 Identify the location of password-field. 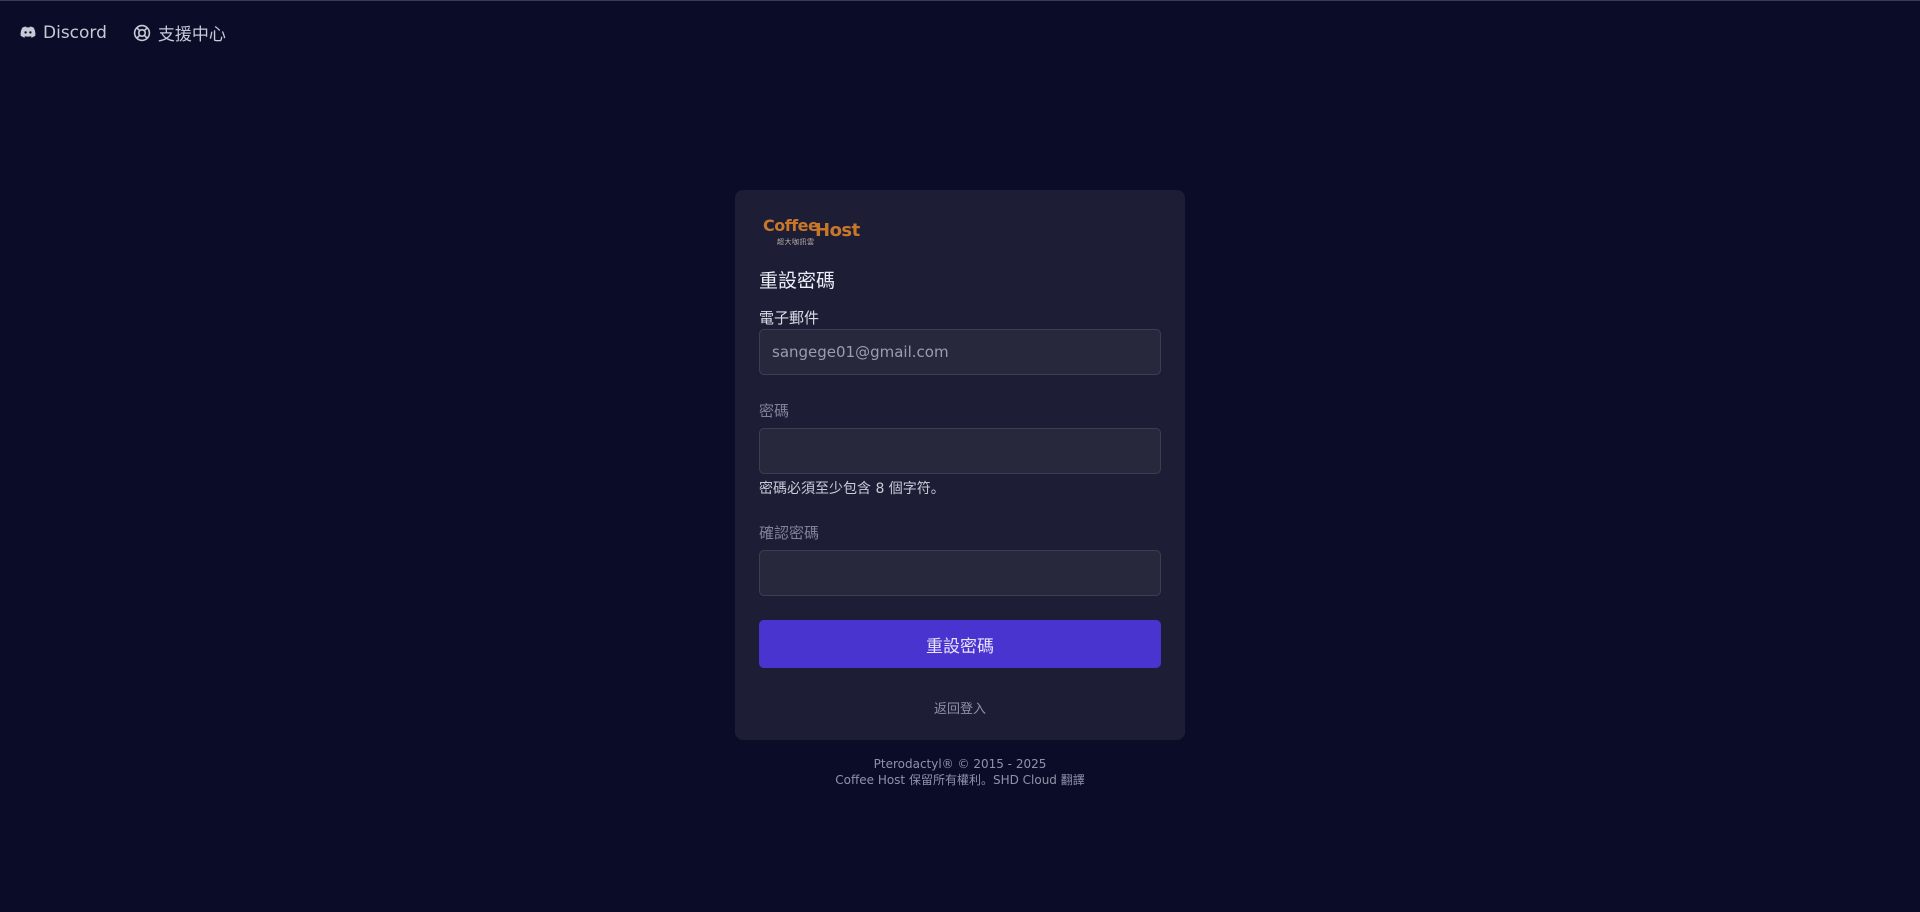
(960, 451).